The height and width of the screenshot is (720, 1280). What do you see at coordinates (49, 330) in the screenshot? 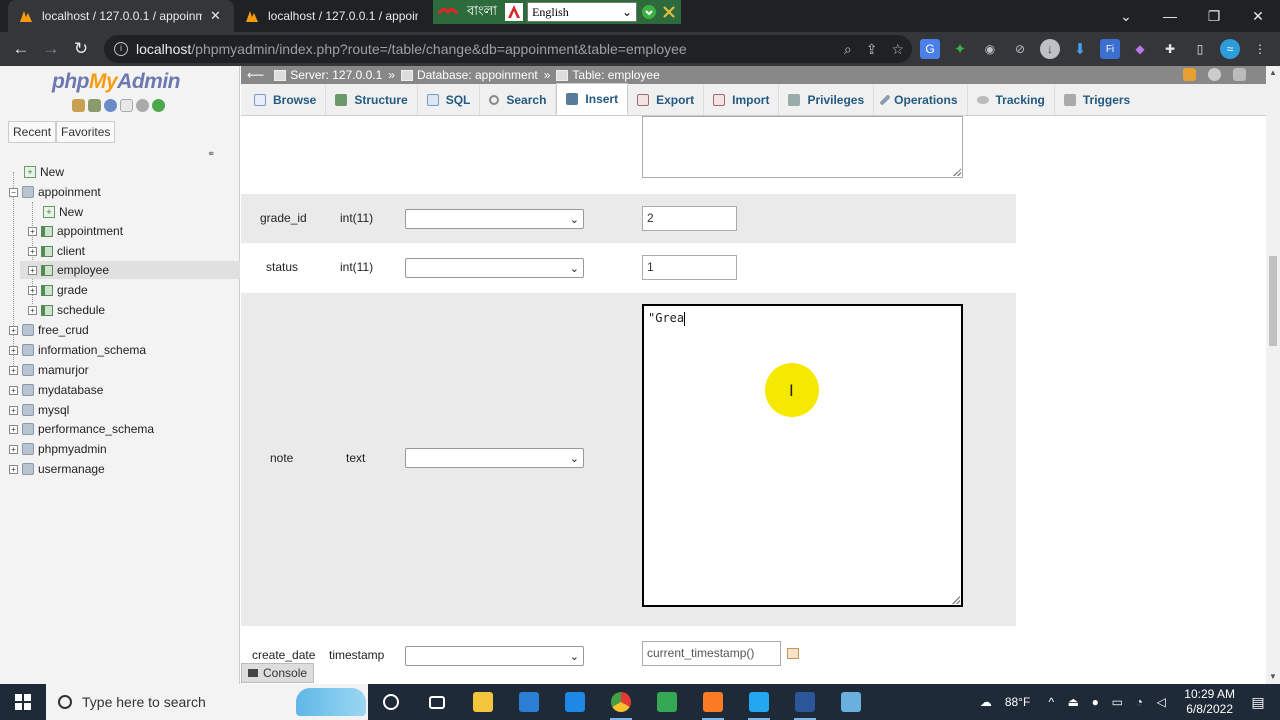
I see `tree-item-free-crud: + free_crud` at bounding box center [49, 330].